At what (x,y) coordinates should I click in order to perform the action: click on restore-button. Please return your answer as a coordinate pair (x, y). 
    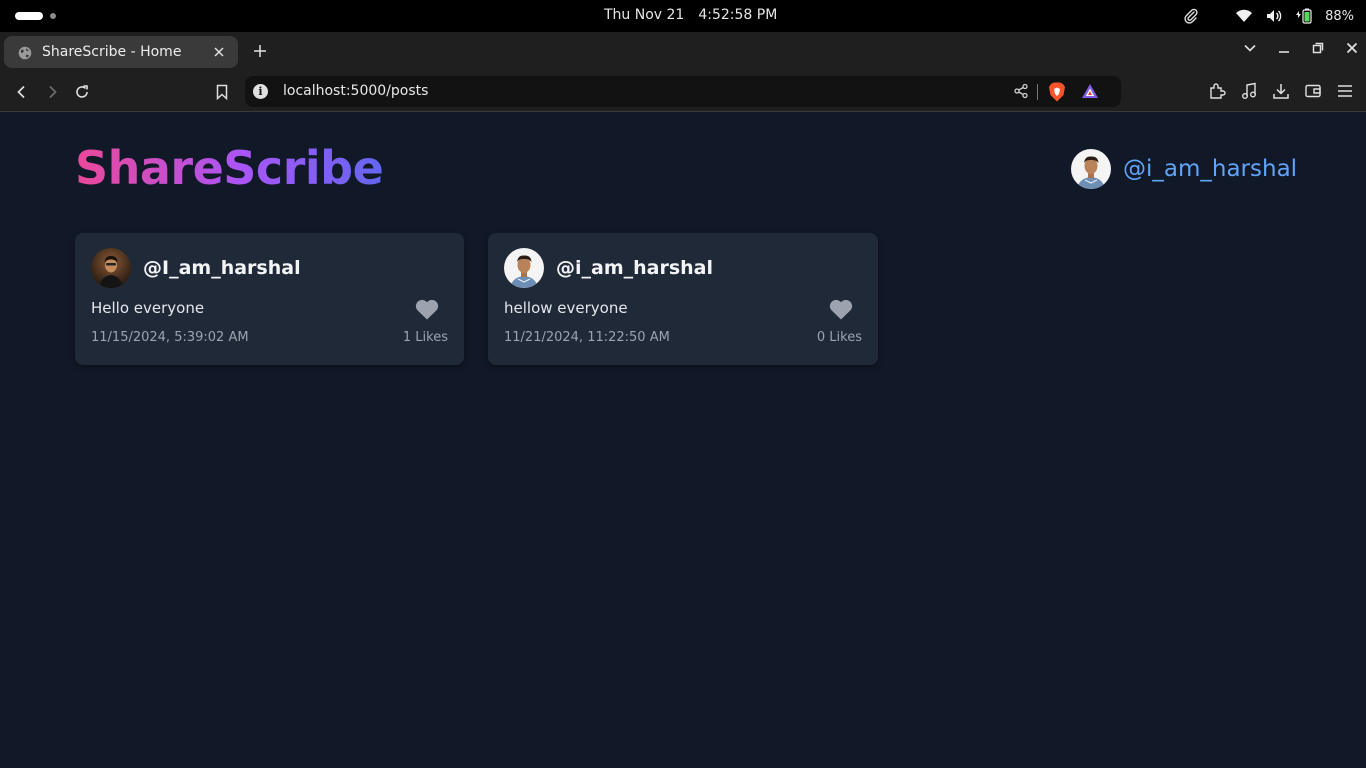
    Looking at the image, I should click on (1318, 48).